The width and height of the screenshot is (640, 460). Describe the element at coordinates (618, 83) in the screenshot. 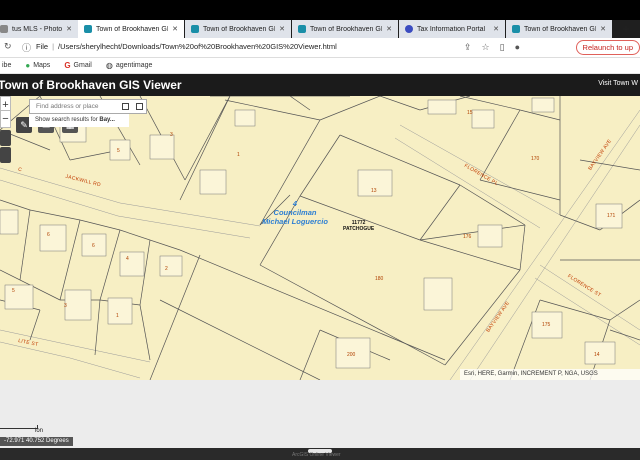

I see `visit-town-link: Visit Town W` at that location.